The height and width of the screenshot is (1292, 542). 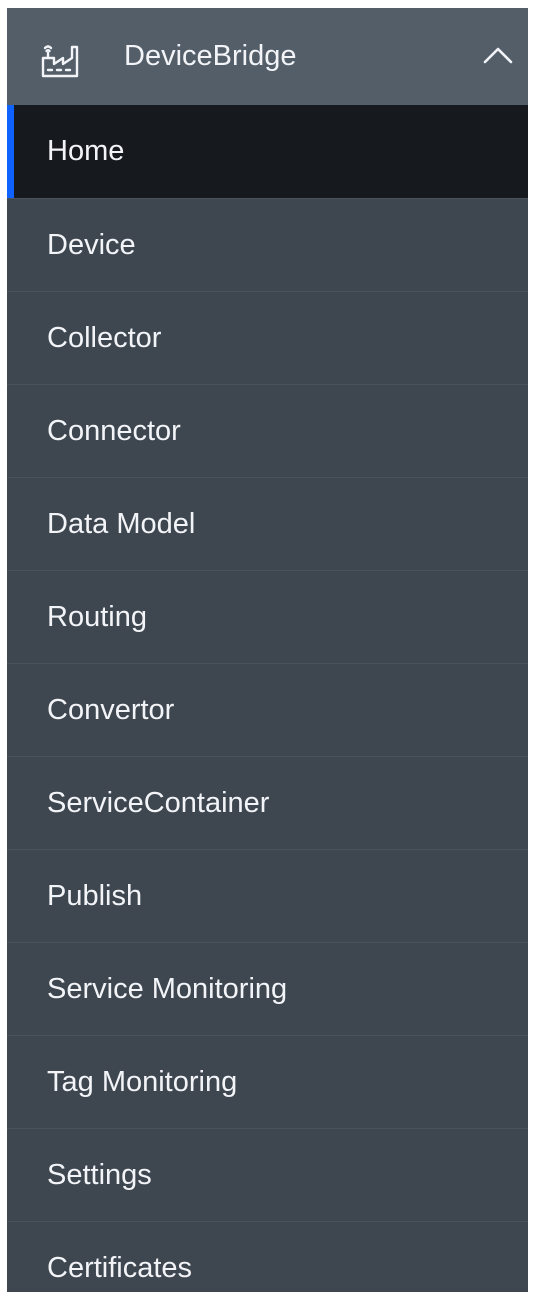 What do you see at coordinates (210, 56) in the screenshot?
I see `app-title: DeviceBridge` at bounding box center [210, 56].